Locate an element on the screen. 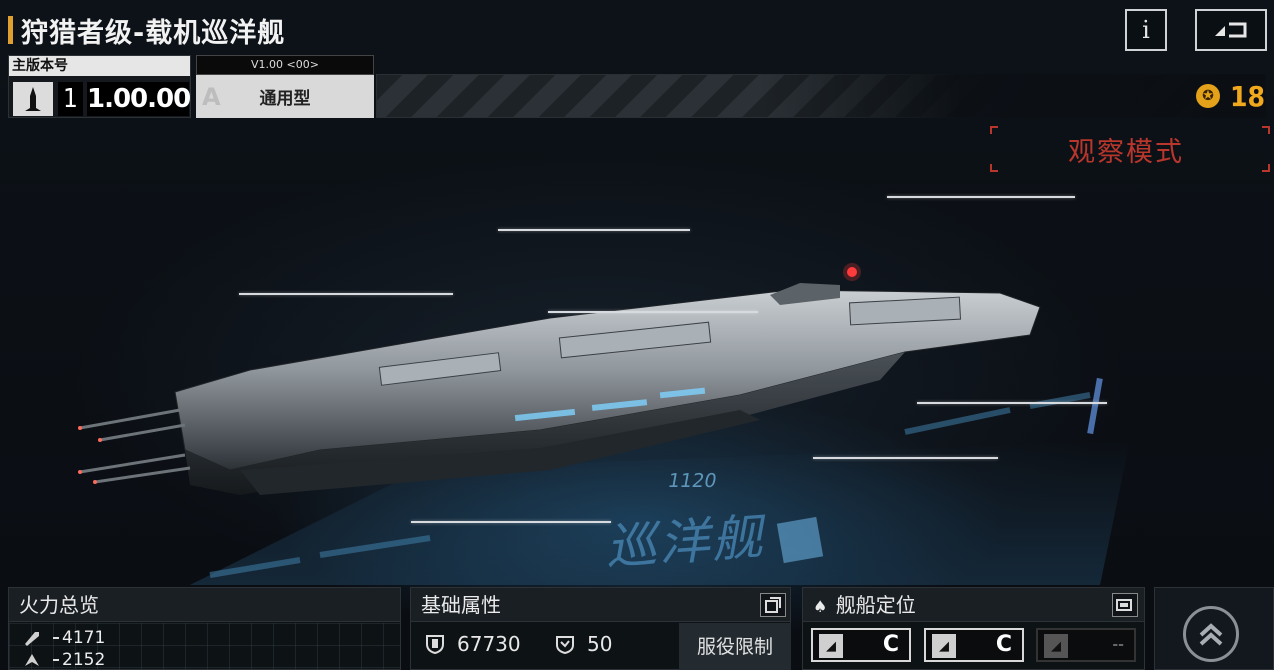 This screenshot has width=1274, height=670. info-button: i is located at coordinates (1146, 30).